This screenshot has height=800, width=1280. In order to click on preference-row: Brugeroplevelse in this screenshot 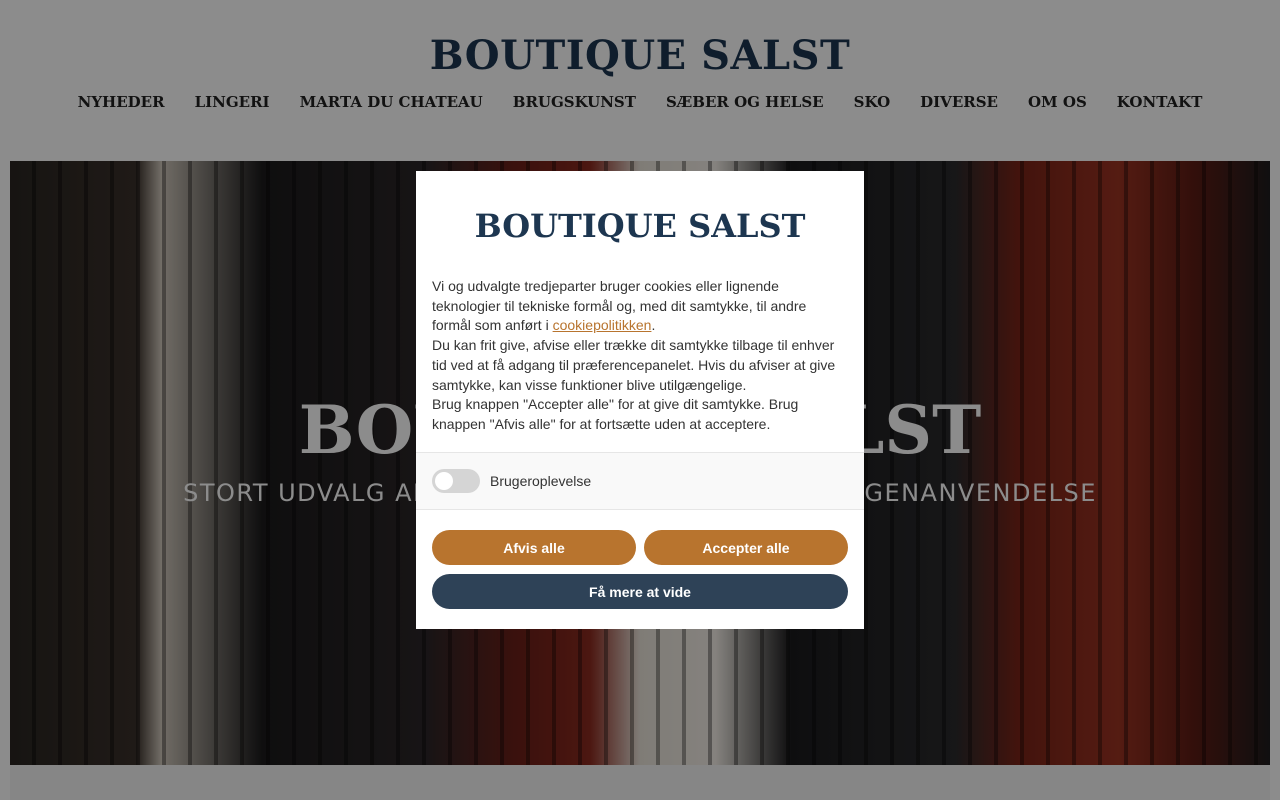, I will do `click(640, 481)`.